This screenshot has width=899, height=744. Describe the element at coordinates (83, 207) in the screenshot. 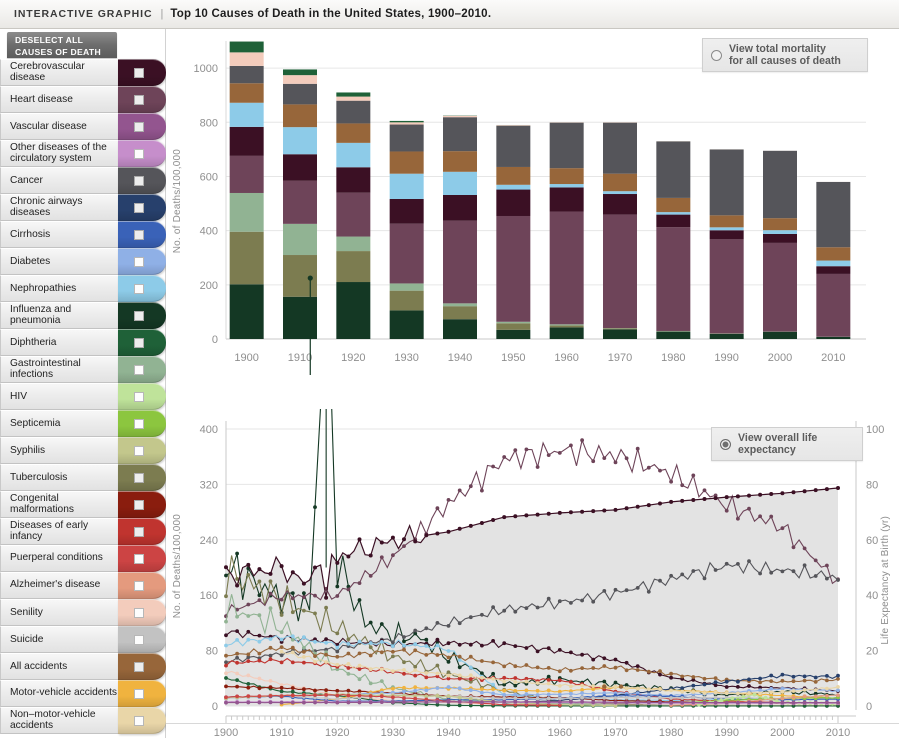

I see `legend-item-chronic-airways-diseases: Chronic airways diseases` at that location.